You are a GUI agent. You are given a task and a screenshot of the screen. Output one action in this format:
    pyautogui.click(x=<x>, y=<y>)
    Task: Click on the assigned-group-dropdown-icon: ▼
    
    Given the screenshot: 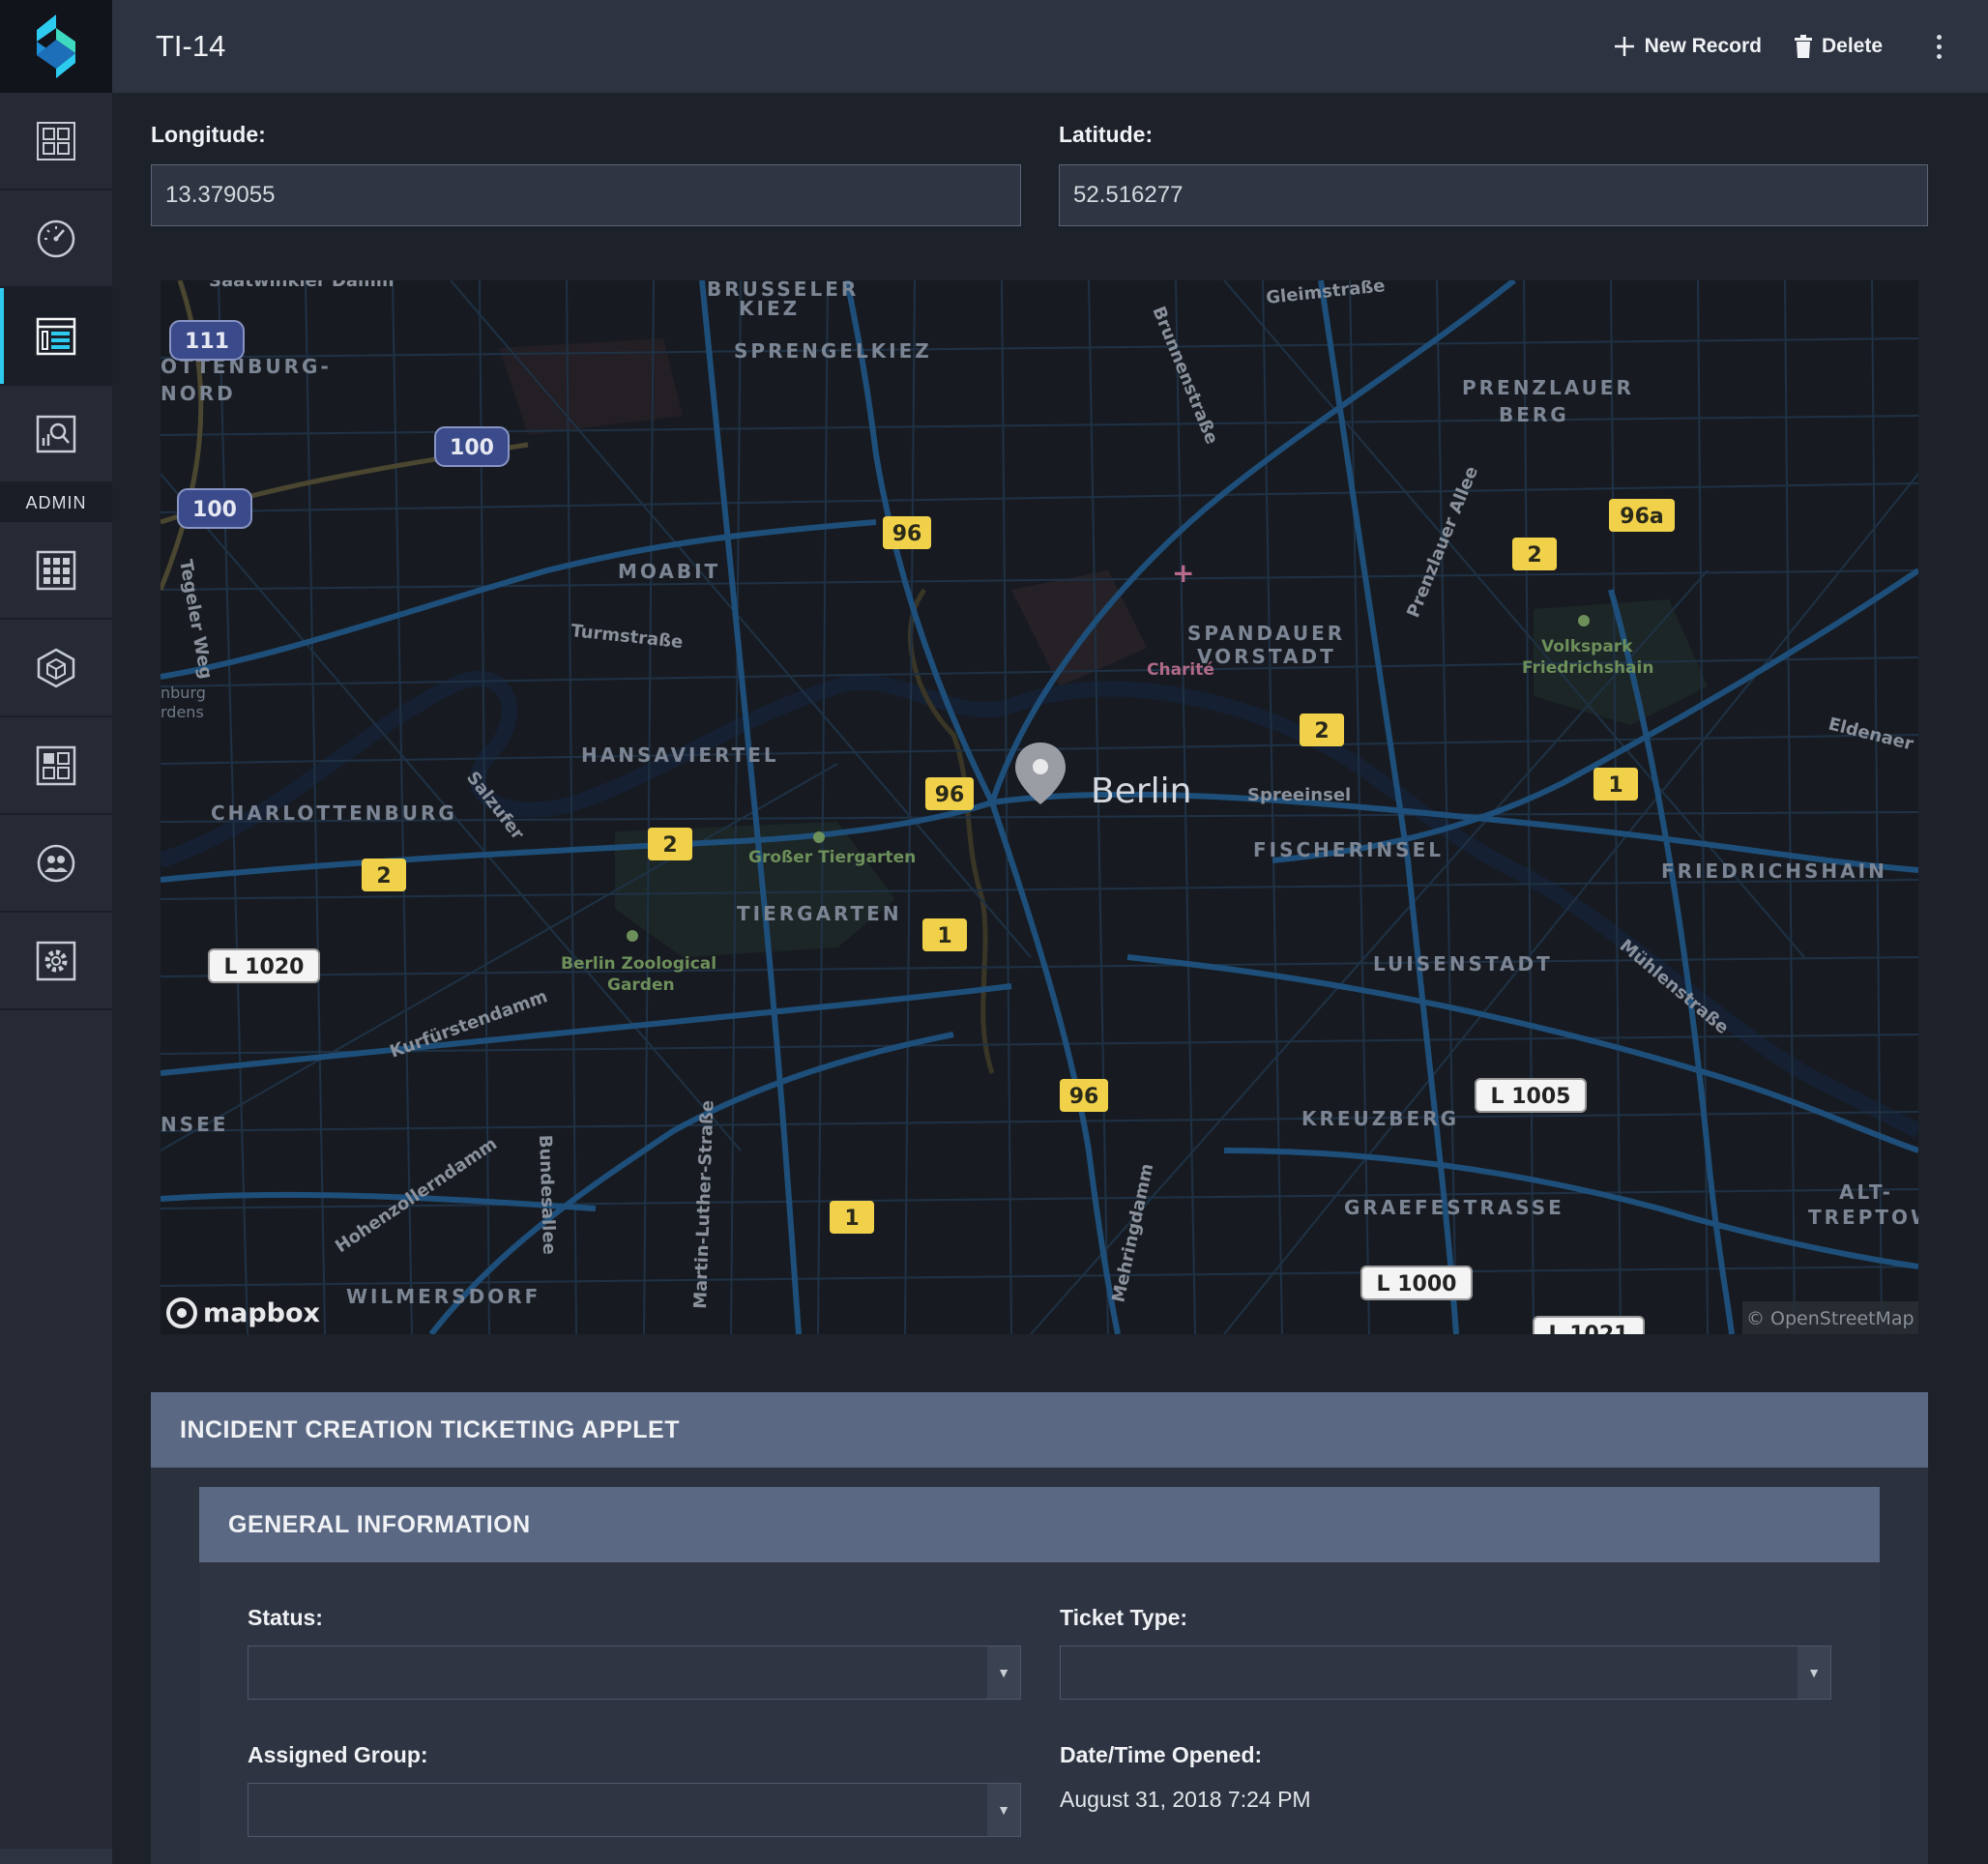 What is the action you would take?
    pyautogui.click(x=1003, y=1810)
    